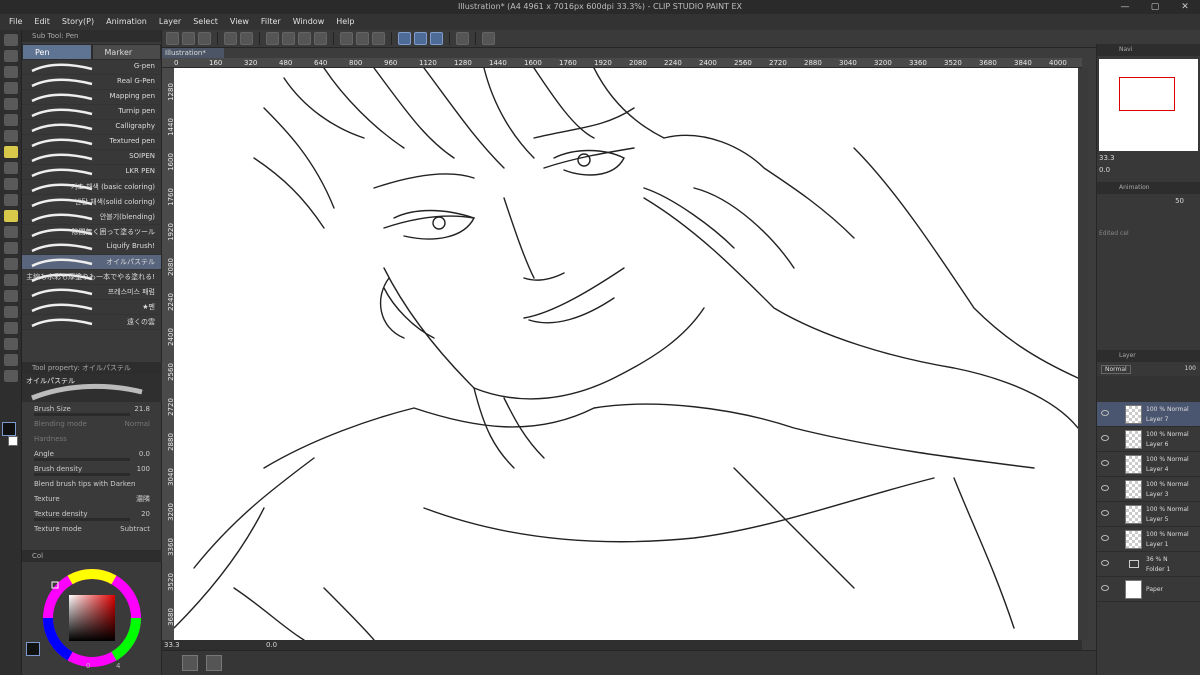  Describe the element at coordinates (91, 202) in the screenshot. I see `brush-item: 반탄 채색(solid coloring)` at that location.